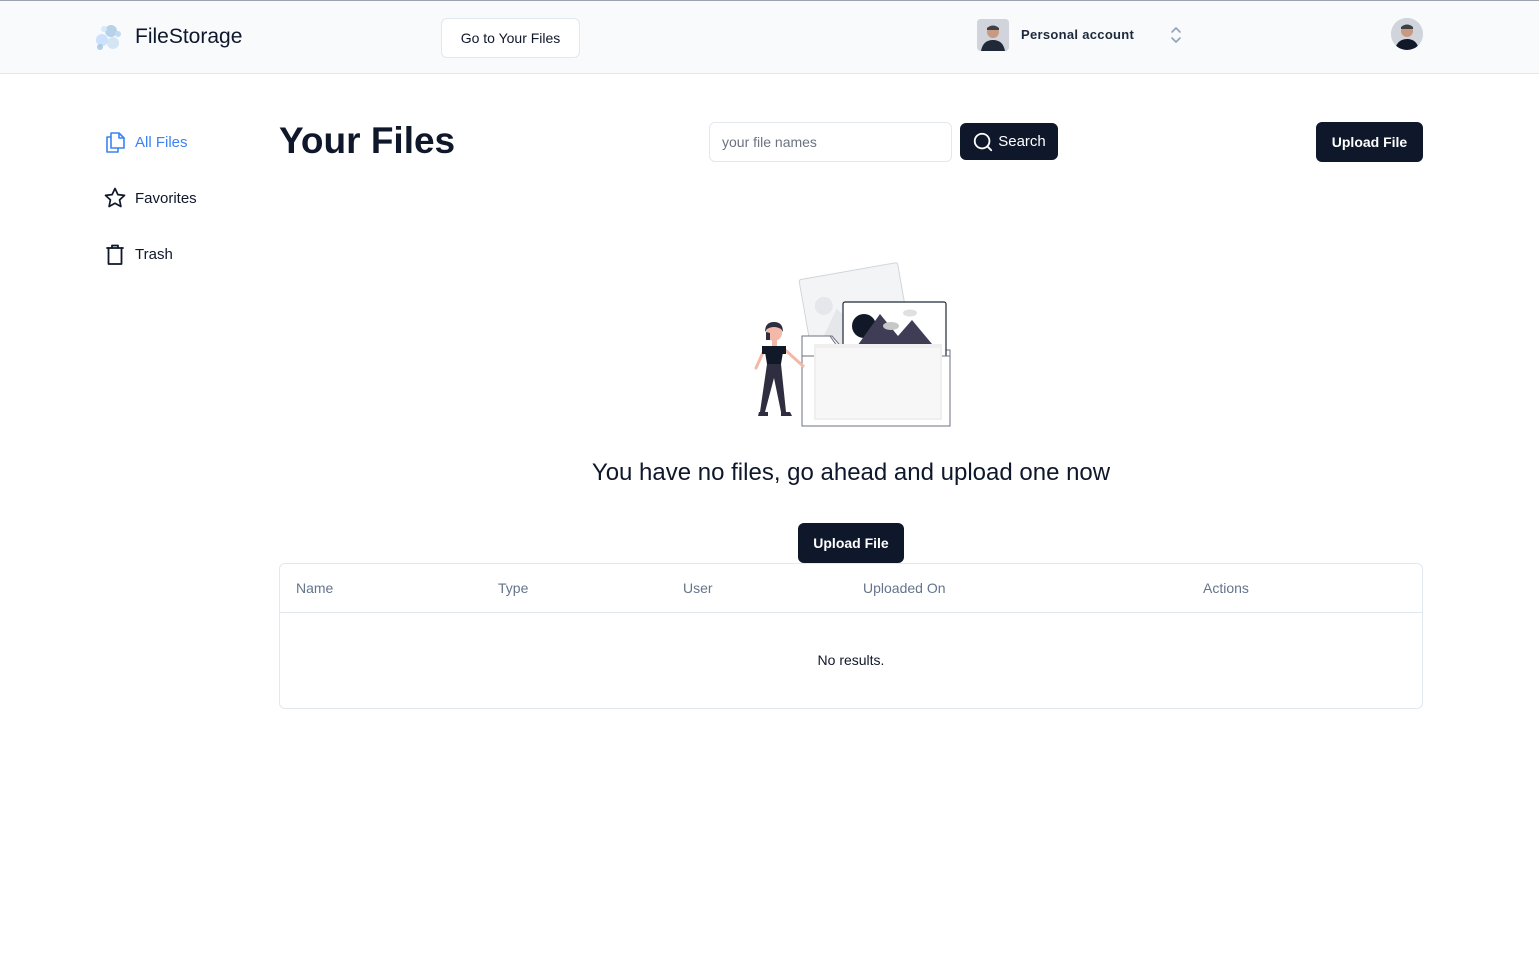  Describe the element at coordinates (852, 344) in the screenshot. I see `empty-files-illustration` at that location.